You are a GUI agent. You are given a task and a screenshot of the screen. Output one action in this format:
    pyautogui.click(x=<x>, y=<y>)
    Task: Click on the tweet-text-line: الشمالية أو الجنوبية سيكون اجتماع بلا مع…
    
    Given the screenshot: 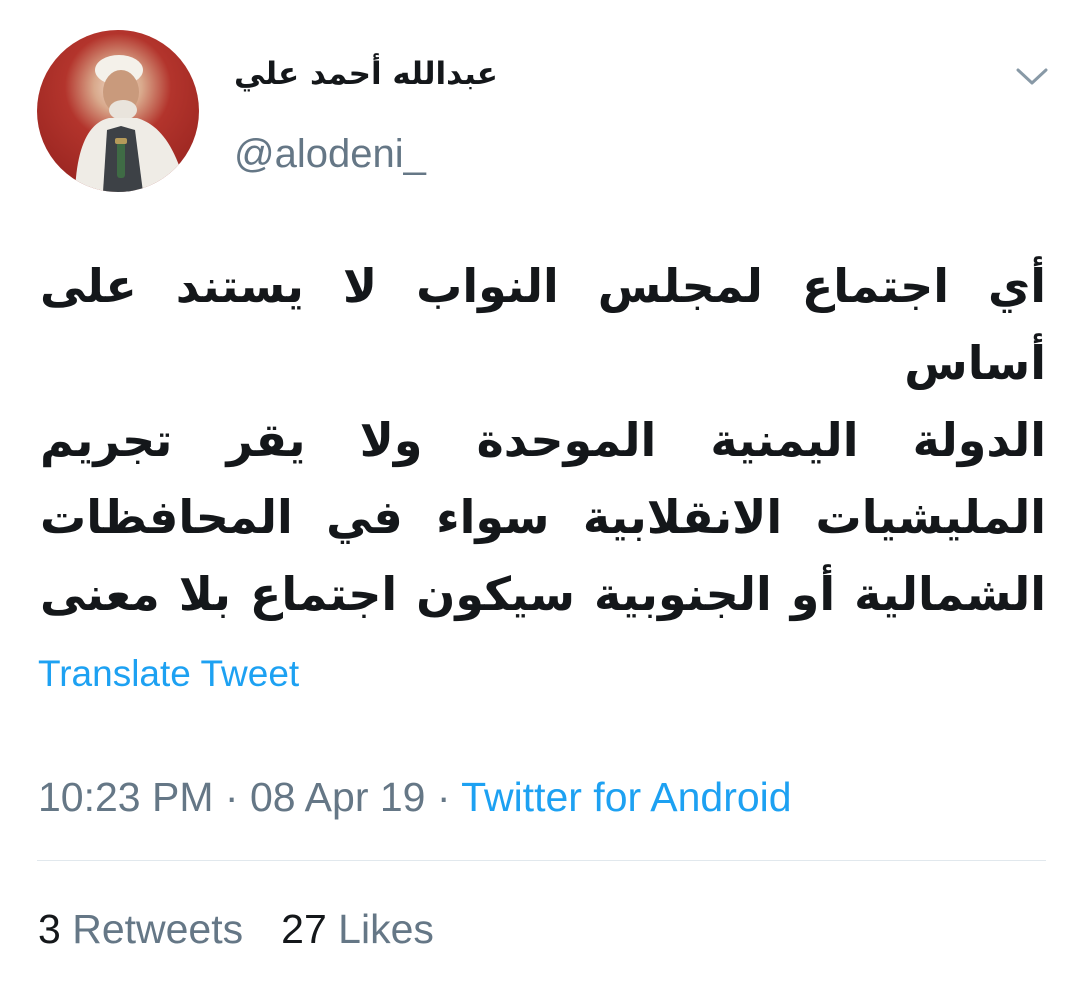 What is the action you would take?
    pyautogui.click(x=543, y=594)
    